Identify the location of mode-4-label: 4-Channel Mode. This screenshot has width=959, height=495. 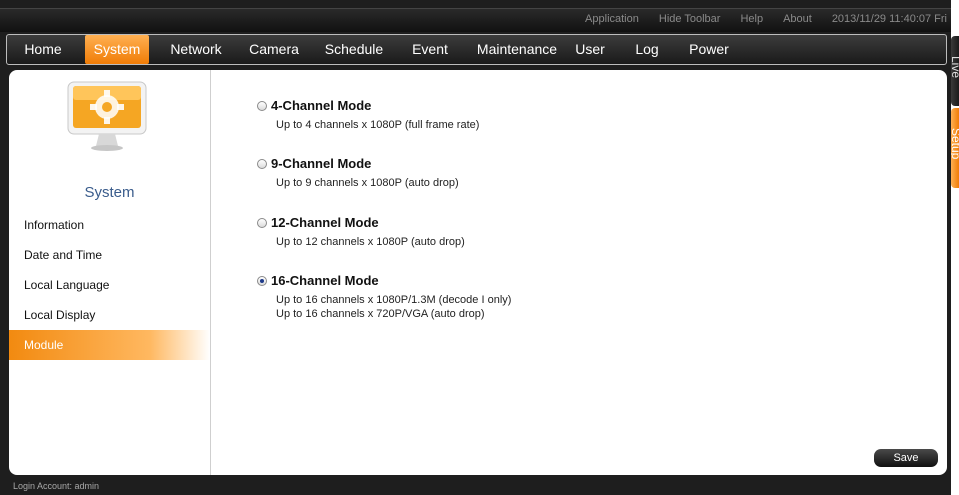
(321, 105).